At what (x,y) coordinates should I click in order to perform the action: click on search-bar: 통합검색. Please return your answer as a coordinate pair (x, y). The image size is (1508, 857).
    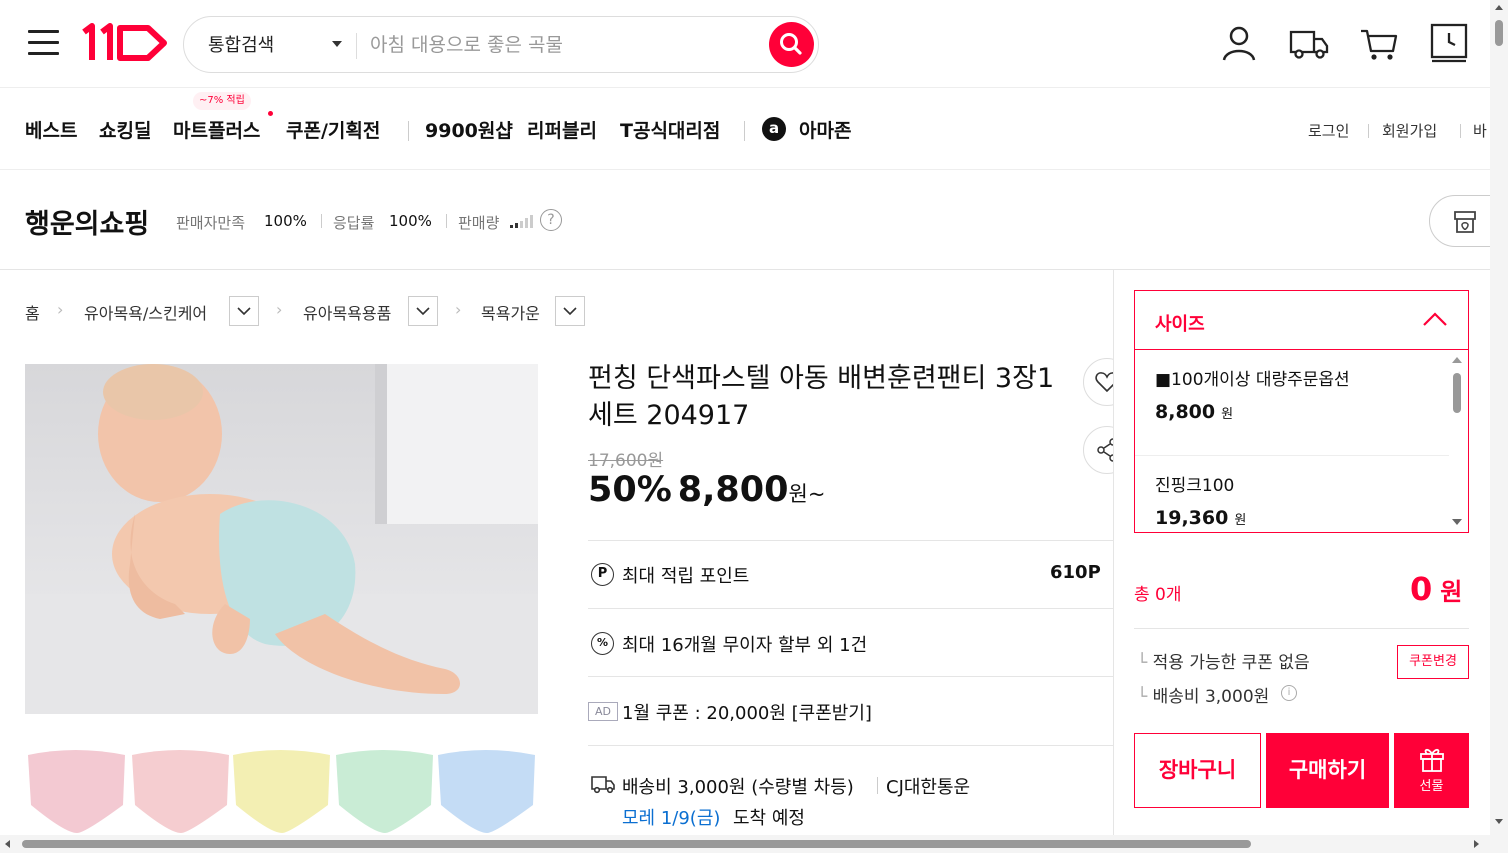
    Looking at the image, I should click on (501, 44).